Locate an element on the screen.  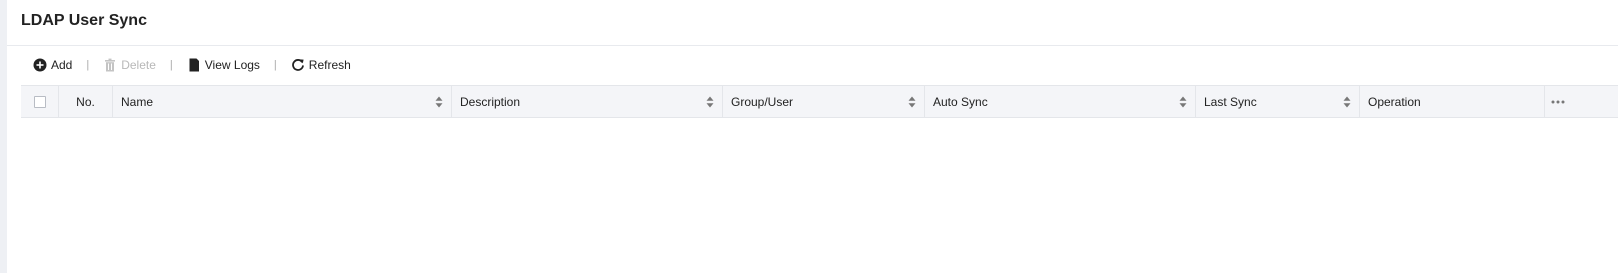
select-all-checkbox is located at coordinates (39, 101).